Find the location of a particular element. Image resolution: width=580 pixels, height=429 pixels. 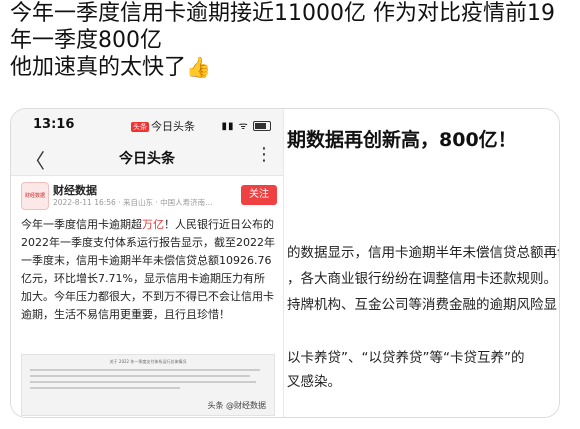

avatar: 财经数据 is located at coordinates (35, 196).